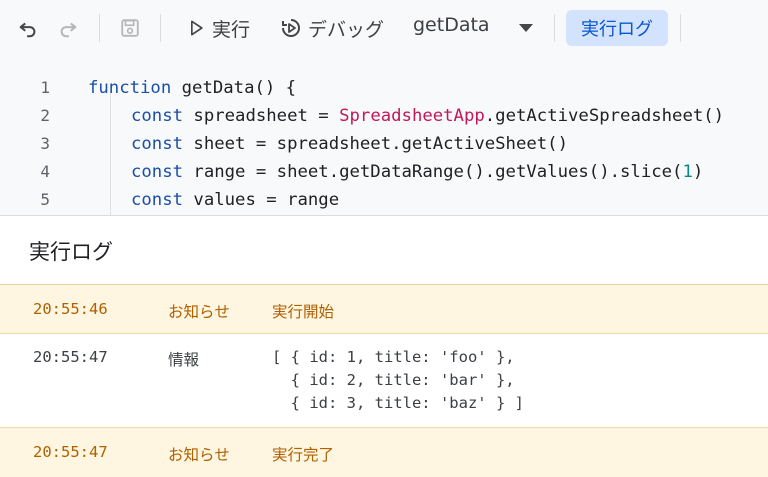  I want to click on redo-button, so click(68, 28).